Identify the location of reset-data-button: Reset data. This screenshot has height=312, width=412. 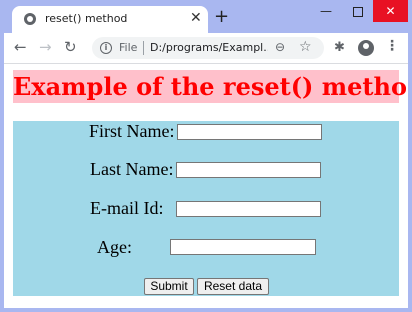
(233, 286).